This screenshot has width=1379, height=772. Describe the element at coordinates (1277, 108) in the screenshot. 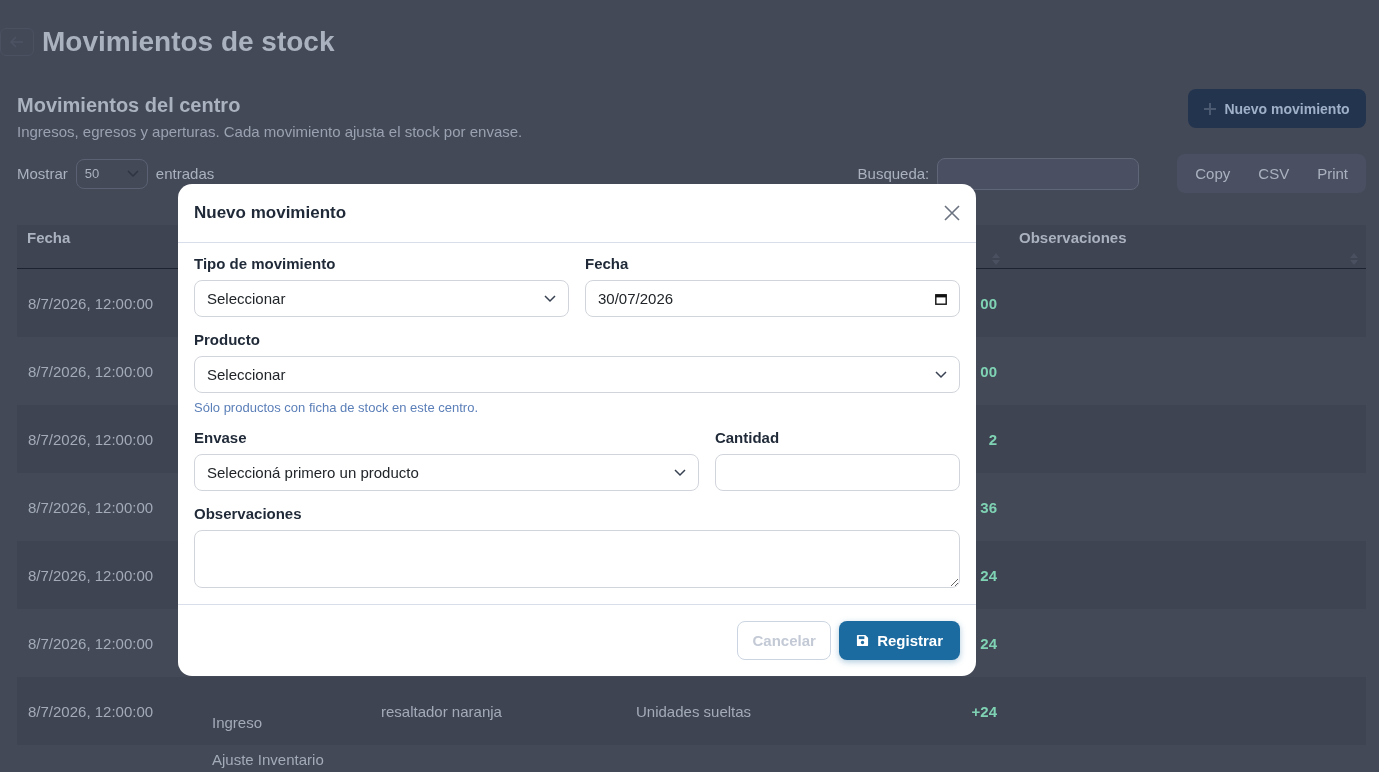

I see `new-movement-button: Nuevo movimiento` at that location.